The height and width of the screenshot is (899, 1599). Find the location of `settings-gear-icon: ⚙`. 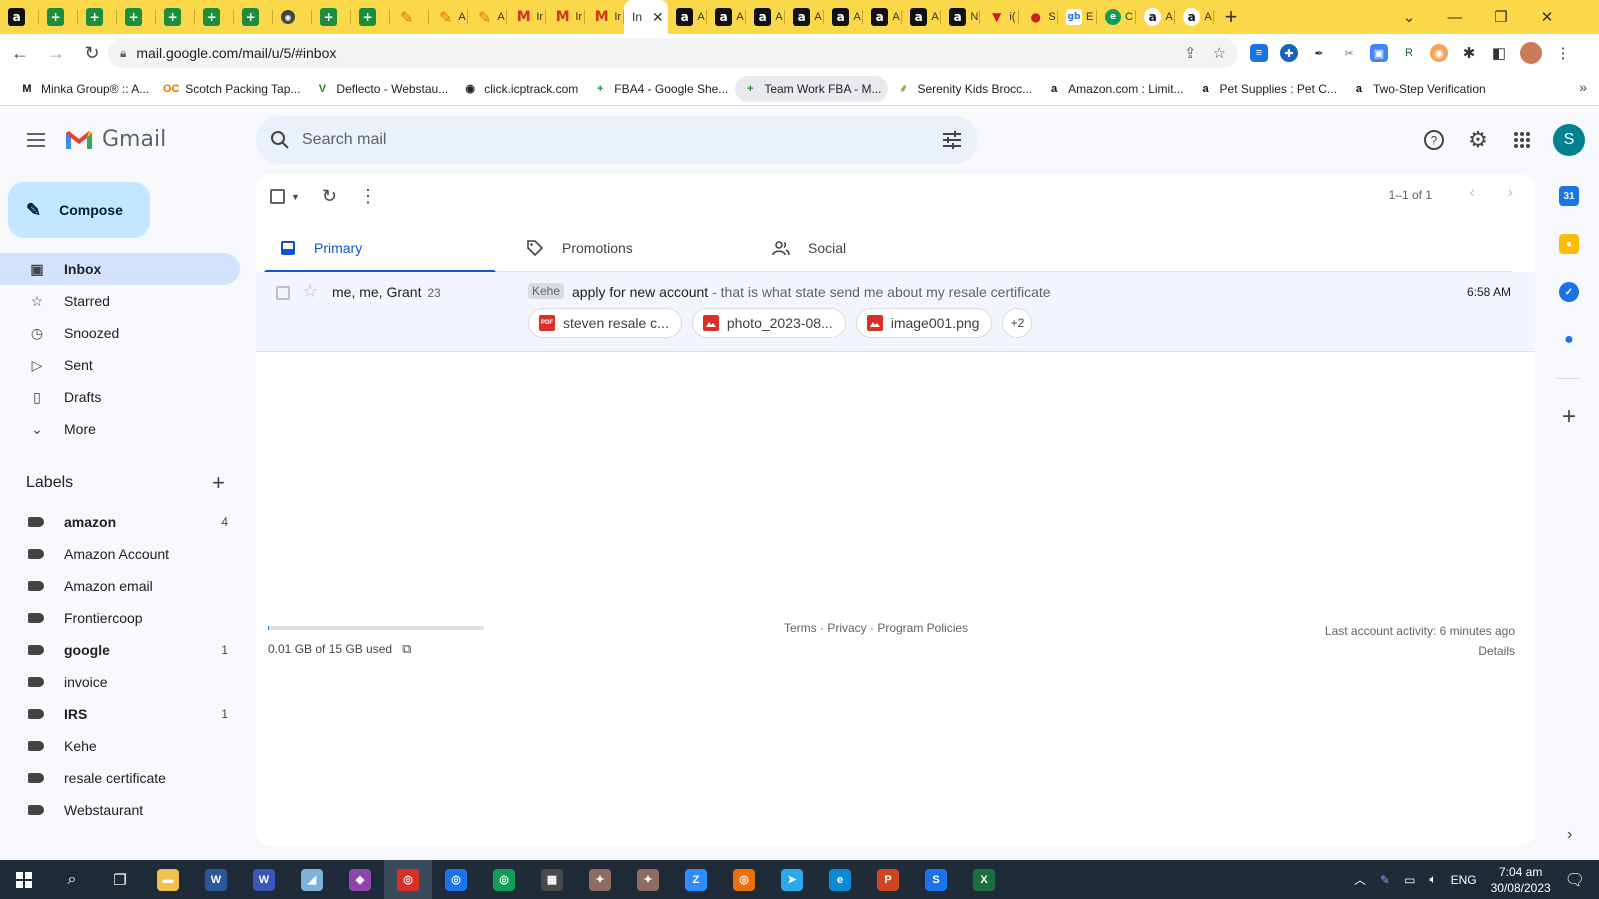

settings-gear-icon: ⚙ is located at coordinates (1478, 139).